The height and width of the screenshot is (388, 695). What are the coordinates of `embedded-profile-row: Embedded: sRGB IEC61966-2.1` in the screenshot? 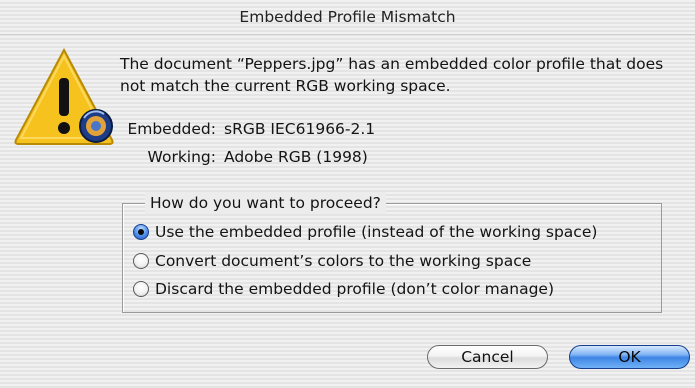 It's located at (247, 129).